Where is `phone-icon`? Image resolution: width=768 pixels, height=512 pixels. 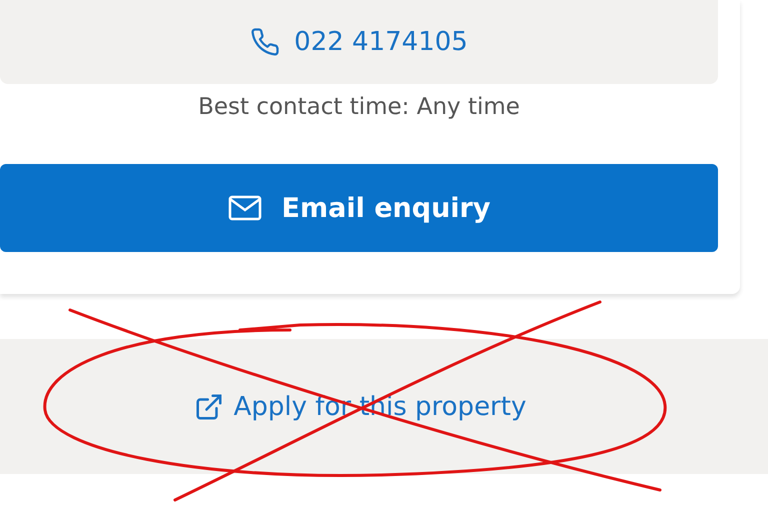 phone-icon is located at coordinates (265, 42).